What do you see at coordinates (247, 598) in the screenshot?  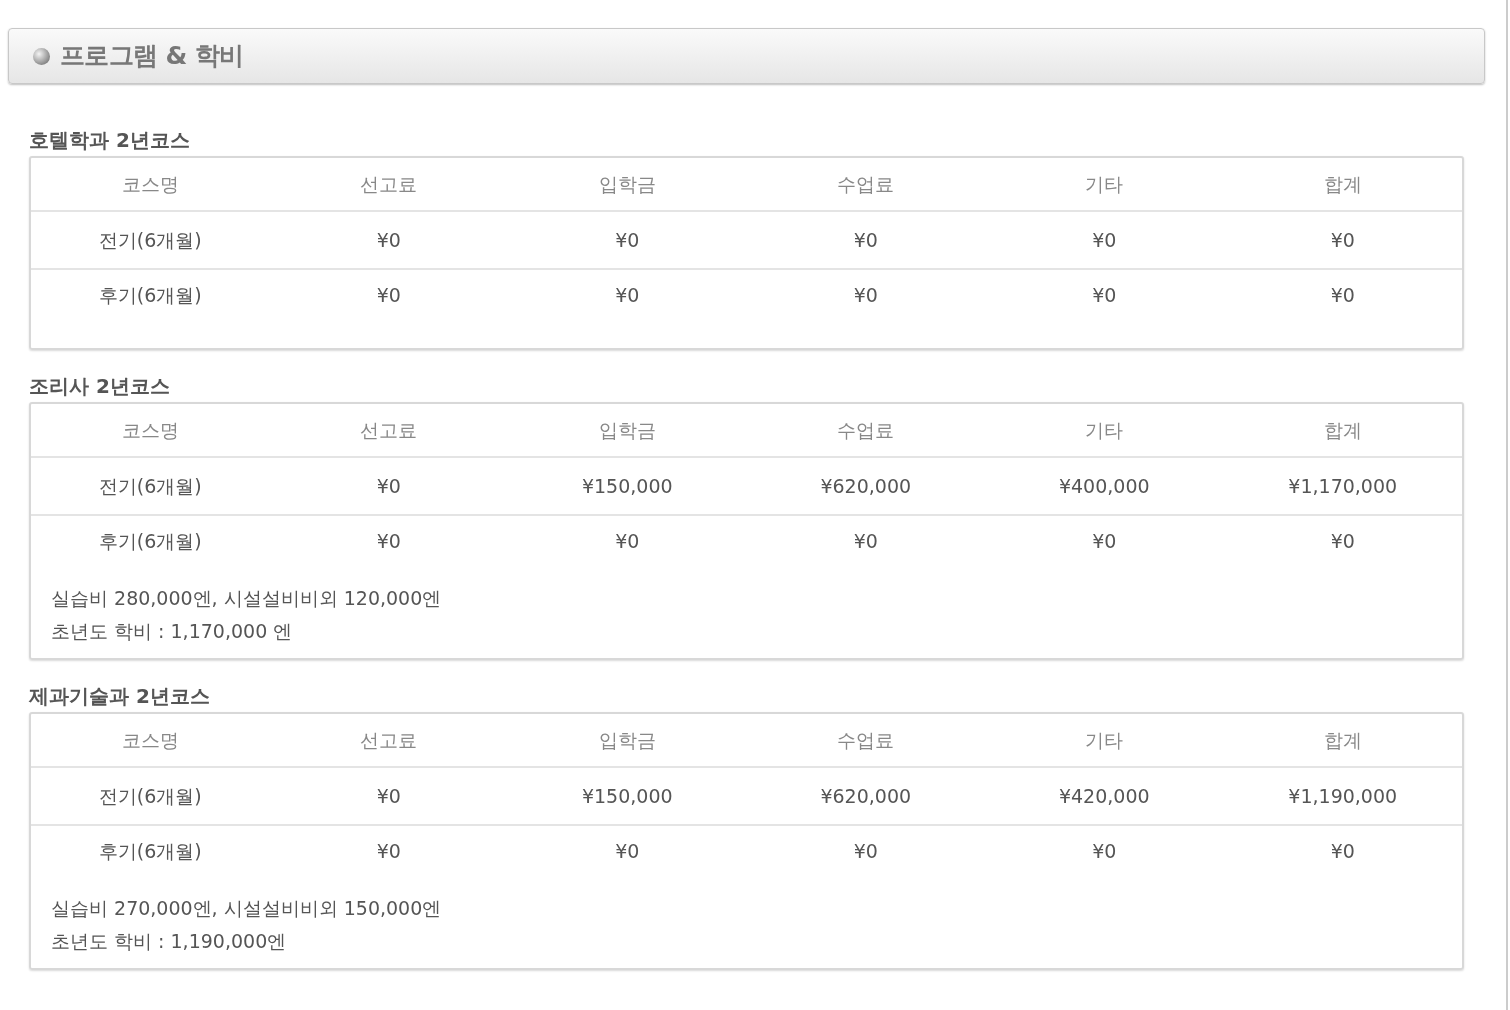 I see `fee-note: 실습비 280,000엔, 시설설비비외 120,000엔` at bounding box center [247, 598].